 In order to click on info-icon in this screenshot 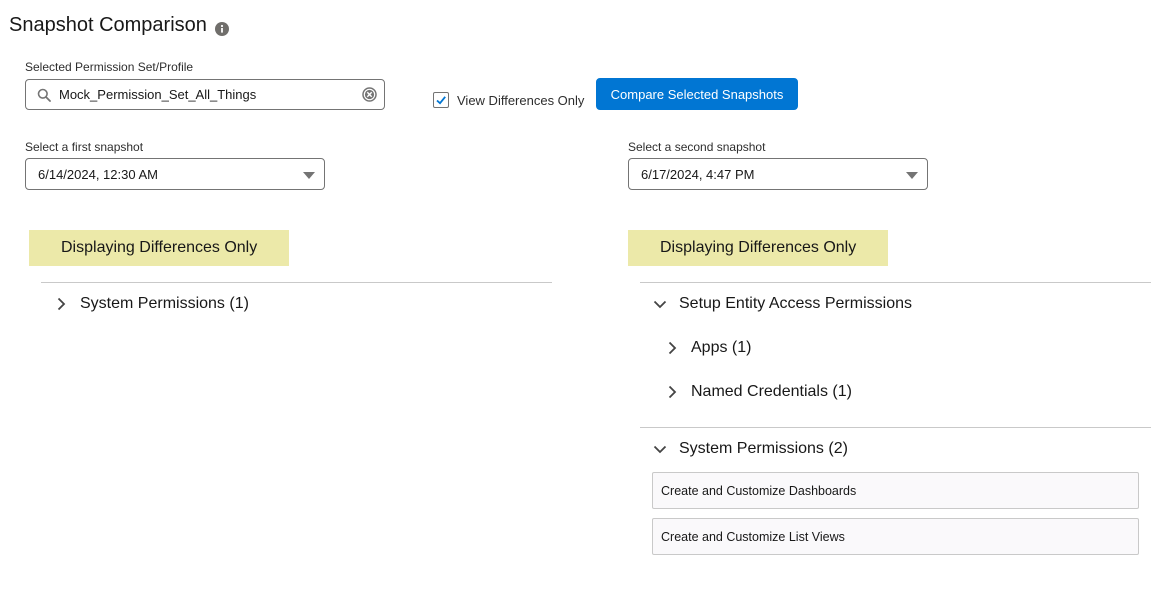, I will do `click(221, 27)`.